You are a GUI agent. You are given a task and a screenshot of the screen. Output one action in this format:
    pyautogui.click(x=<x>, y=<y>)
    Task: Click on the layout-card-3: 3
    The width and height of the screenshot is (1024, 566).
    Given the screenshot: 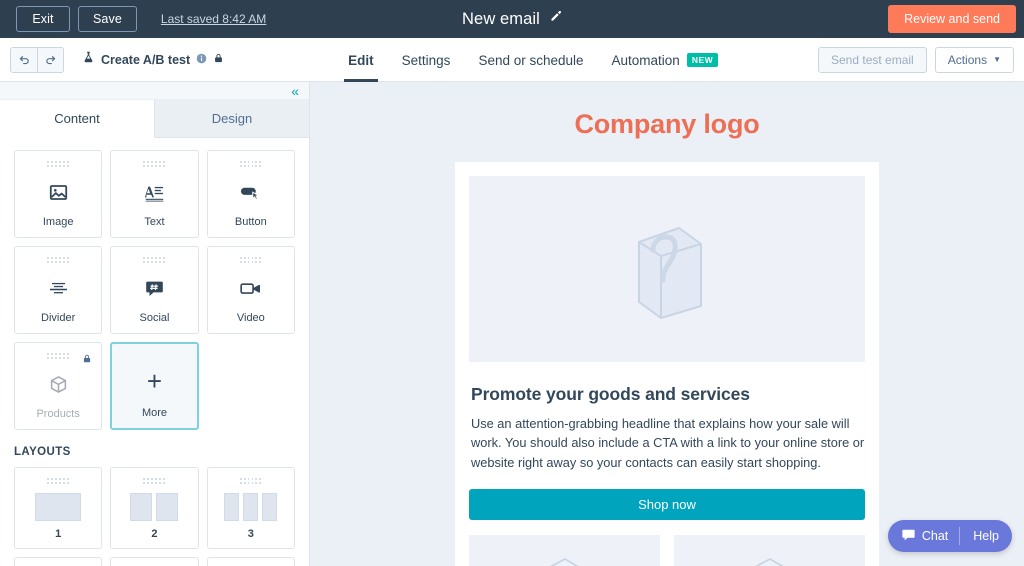 What is the action you would take?
    pyautogui.click(x=250, y=508)
    